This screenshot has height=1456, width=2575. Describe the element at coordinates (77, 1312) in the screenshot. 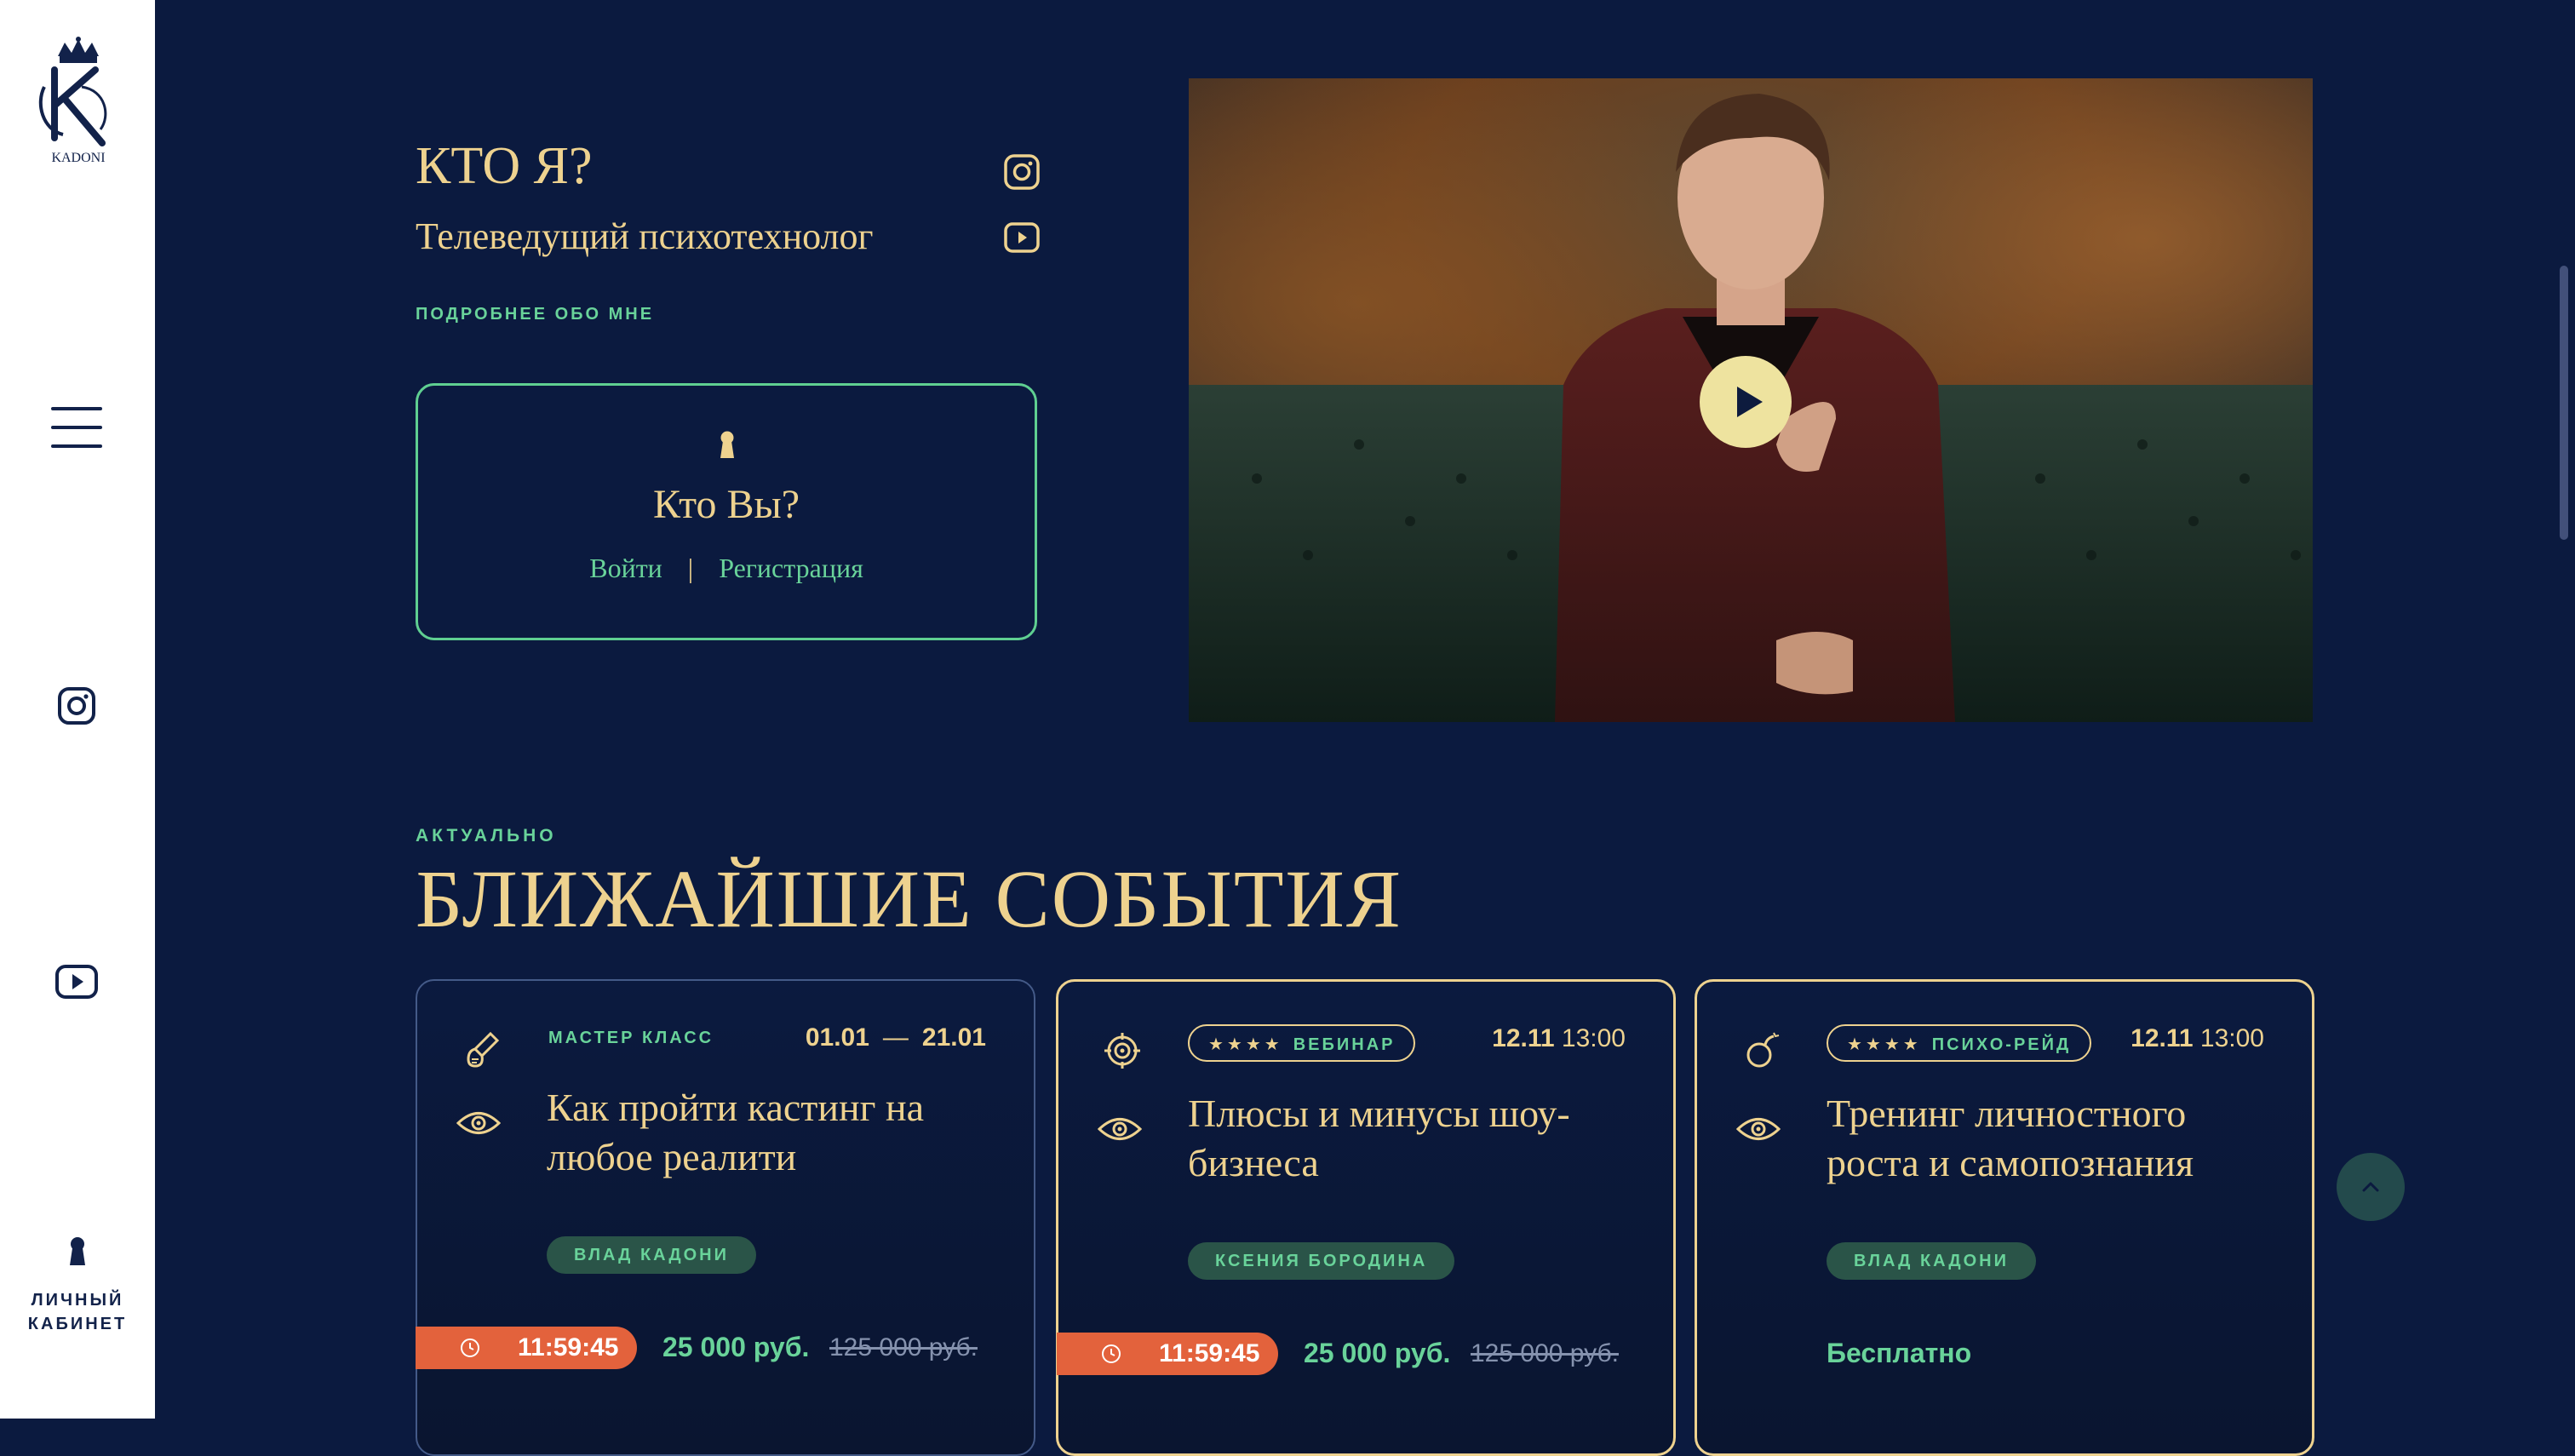

I see `personal-cabinet-label: ЛИЧНЫЙ КАБИНЕТ` at that location.